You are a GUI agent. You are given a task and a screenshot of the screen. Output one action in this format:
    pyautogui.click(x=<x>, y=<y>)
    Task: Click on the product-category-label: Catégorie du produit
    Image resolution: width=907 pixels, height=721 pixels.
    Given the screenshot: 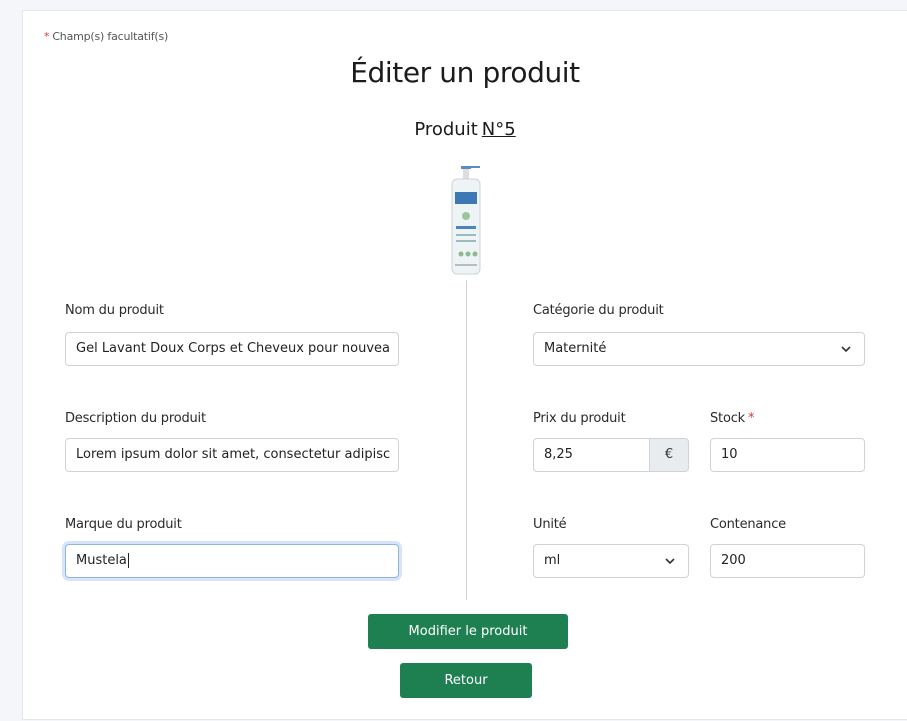 What is the action you would take?
    pyautogui.click(x=598, y=310)
    